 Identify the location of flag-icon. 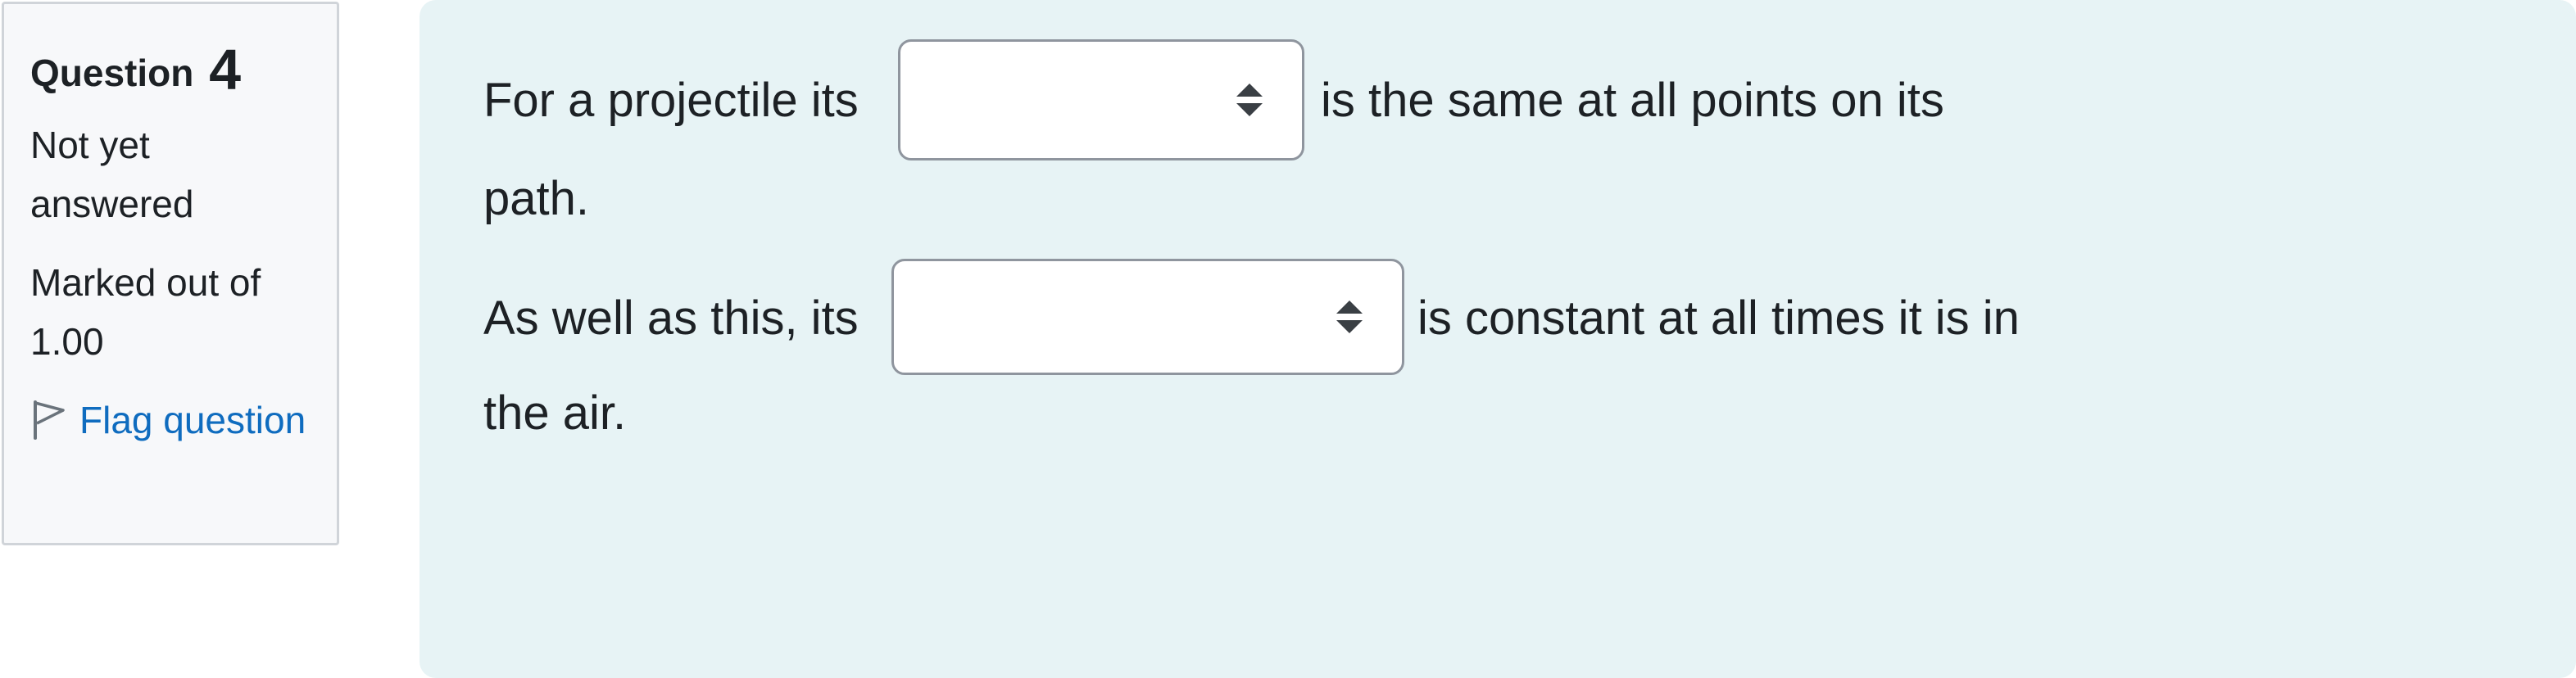
(49, 420).